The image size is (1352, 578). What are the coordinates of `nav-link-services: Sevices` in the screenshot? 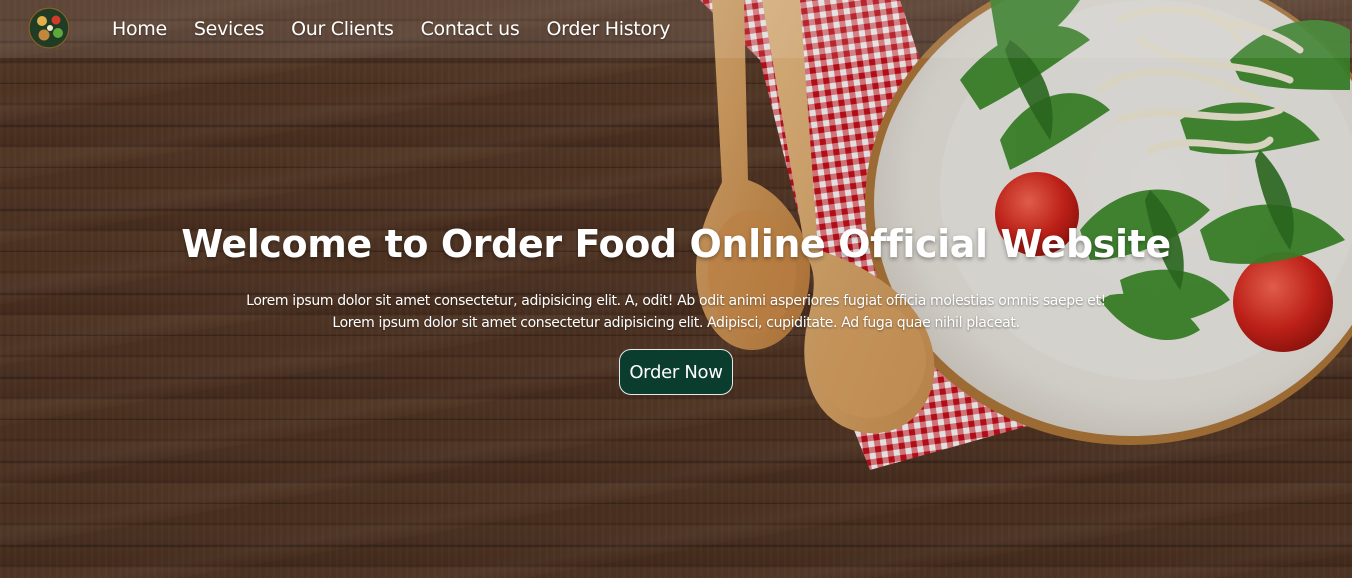 It's located at (229, 29).